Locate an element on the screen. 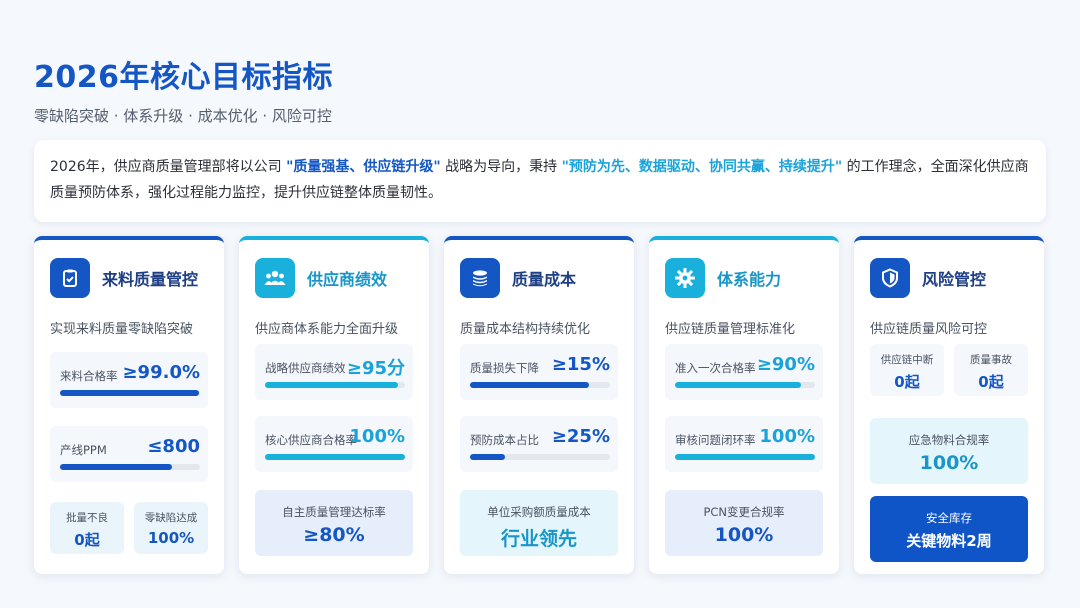  intro-text: 2026年，供应商质量管理部将以公司 is located at coordinates (168, 167).